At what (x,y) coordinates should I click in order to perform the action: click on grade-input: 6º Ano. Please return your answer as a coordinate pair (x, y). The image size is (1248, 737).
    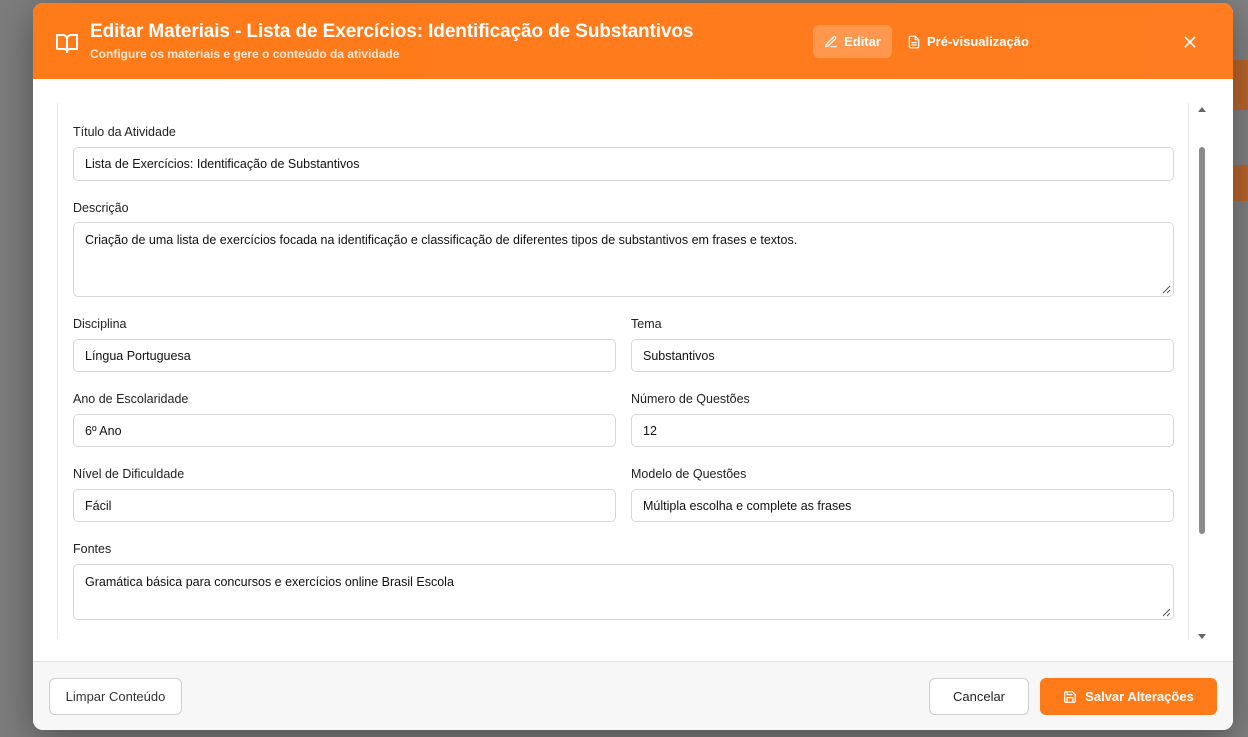
    Looking at the image, I should click on (344, 430).